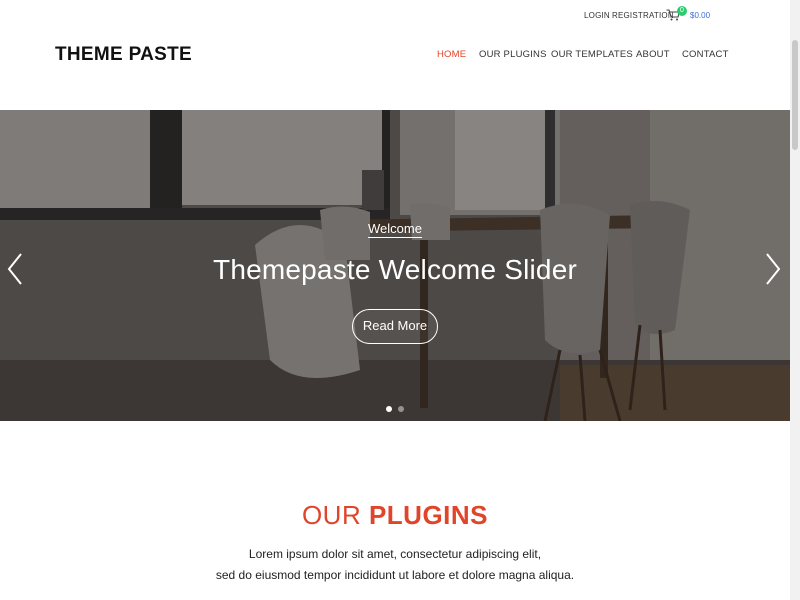 The width and height of the screenshot is (800, 600). What do you see at coordinates (428, 515) in the screenshot?
I see `section-title-bold: PLUGINS` at bounding box center [428, 515].